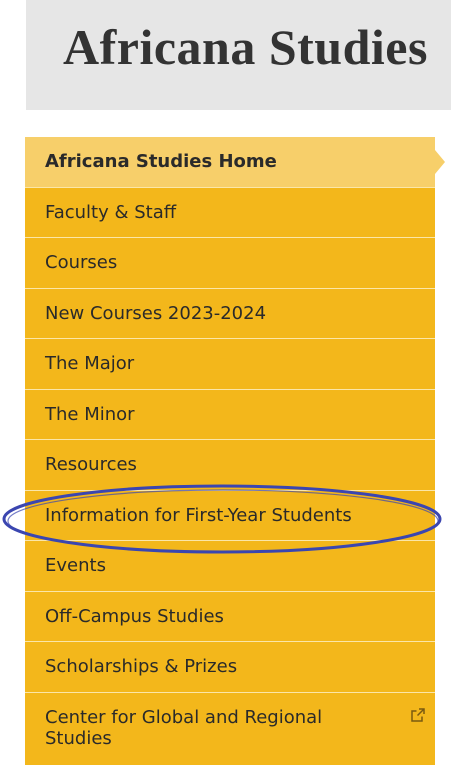 Image resolution: width=451 pixels, height=772 pixels. I want to click on nav-item-label: Center for Global and Regional Studies, so click(184, 727).